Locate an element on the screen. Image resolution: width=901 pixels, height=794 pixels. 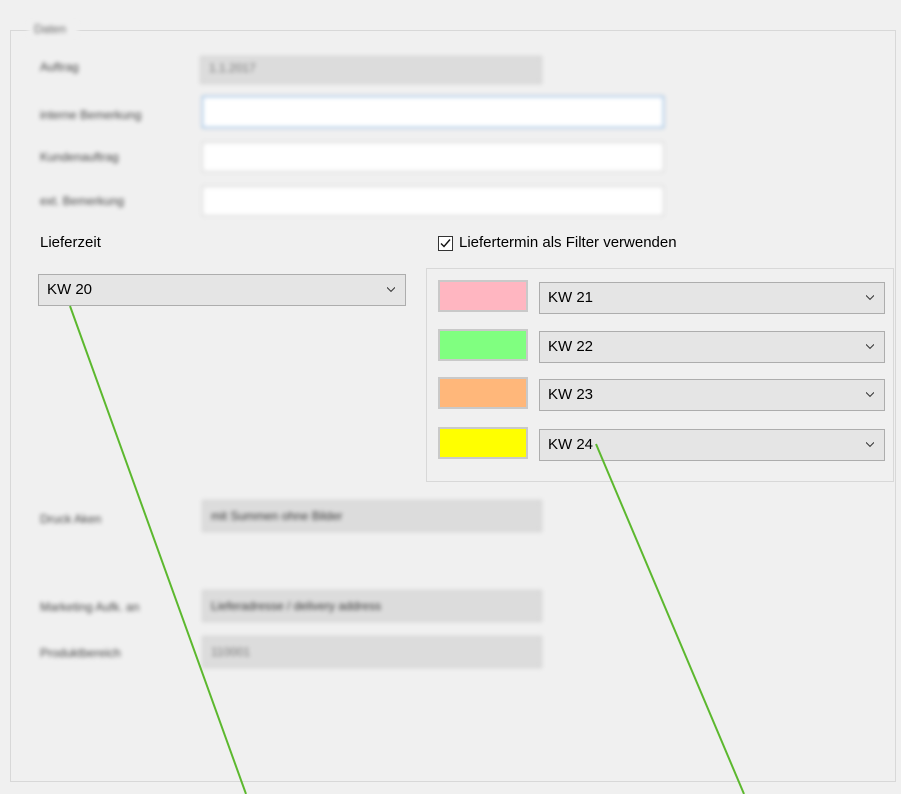
callout-line-lieferzeit is located at coordinates (158, 549).